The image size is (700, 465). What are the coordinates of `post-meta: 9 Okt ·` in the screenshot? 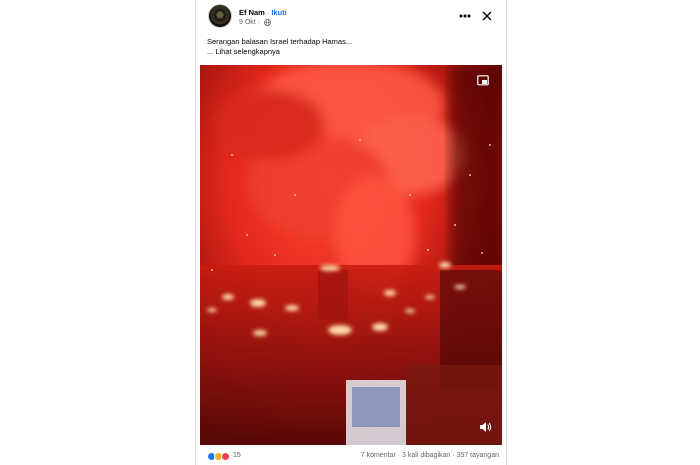 It's located at (255, 22).